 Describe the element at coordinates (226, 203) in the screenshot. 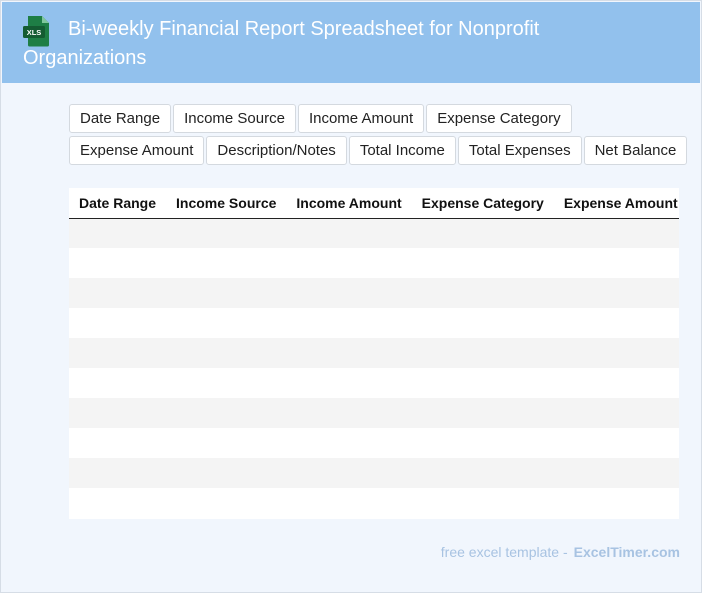

I see `column-header: Income Source` at that location.